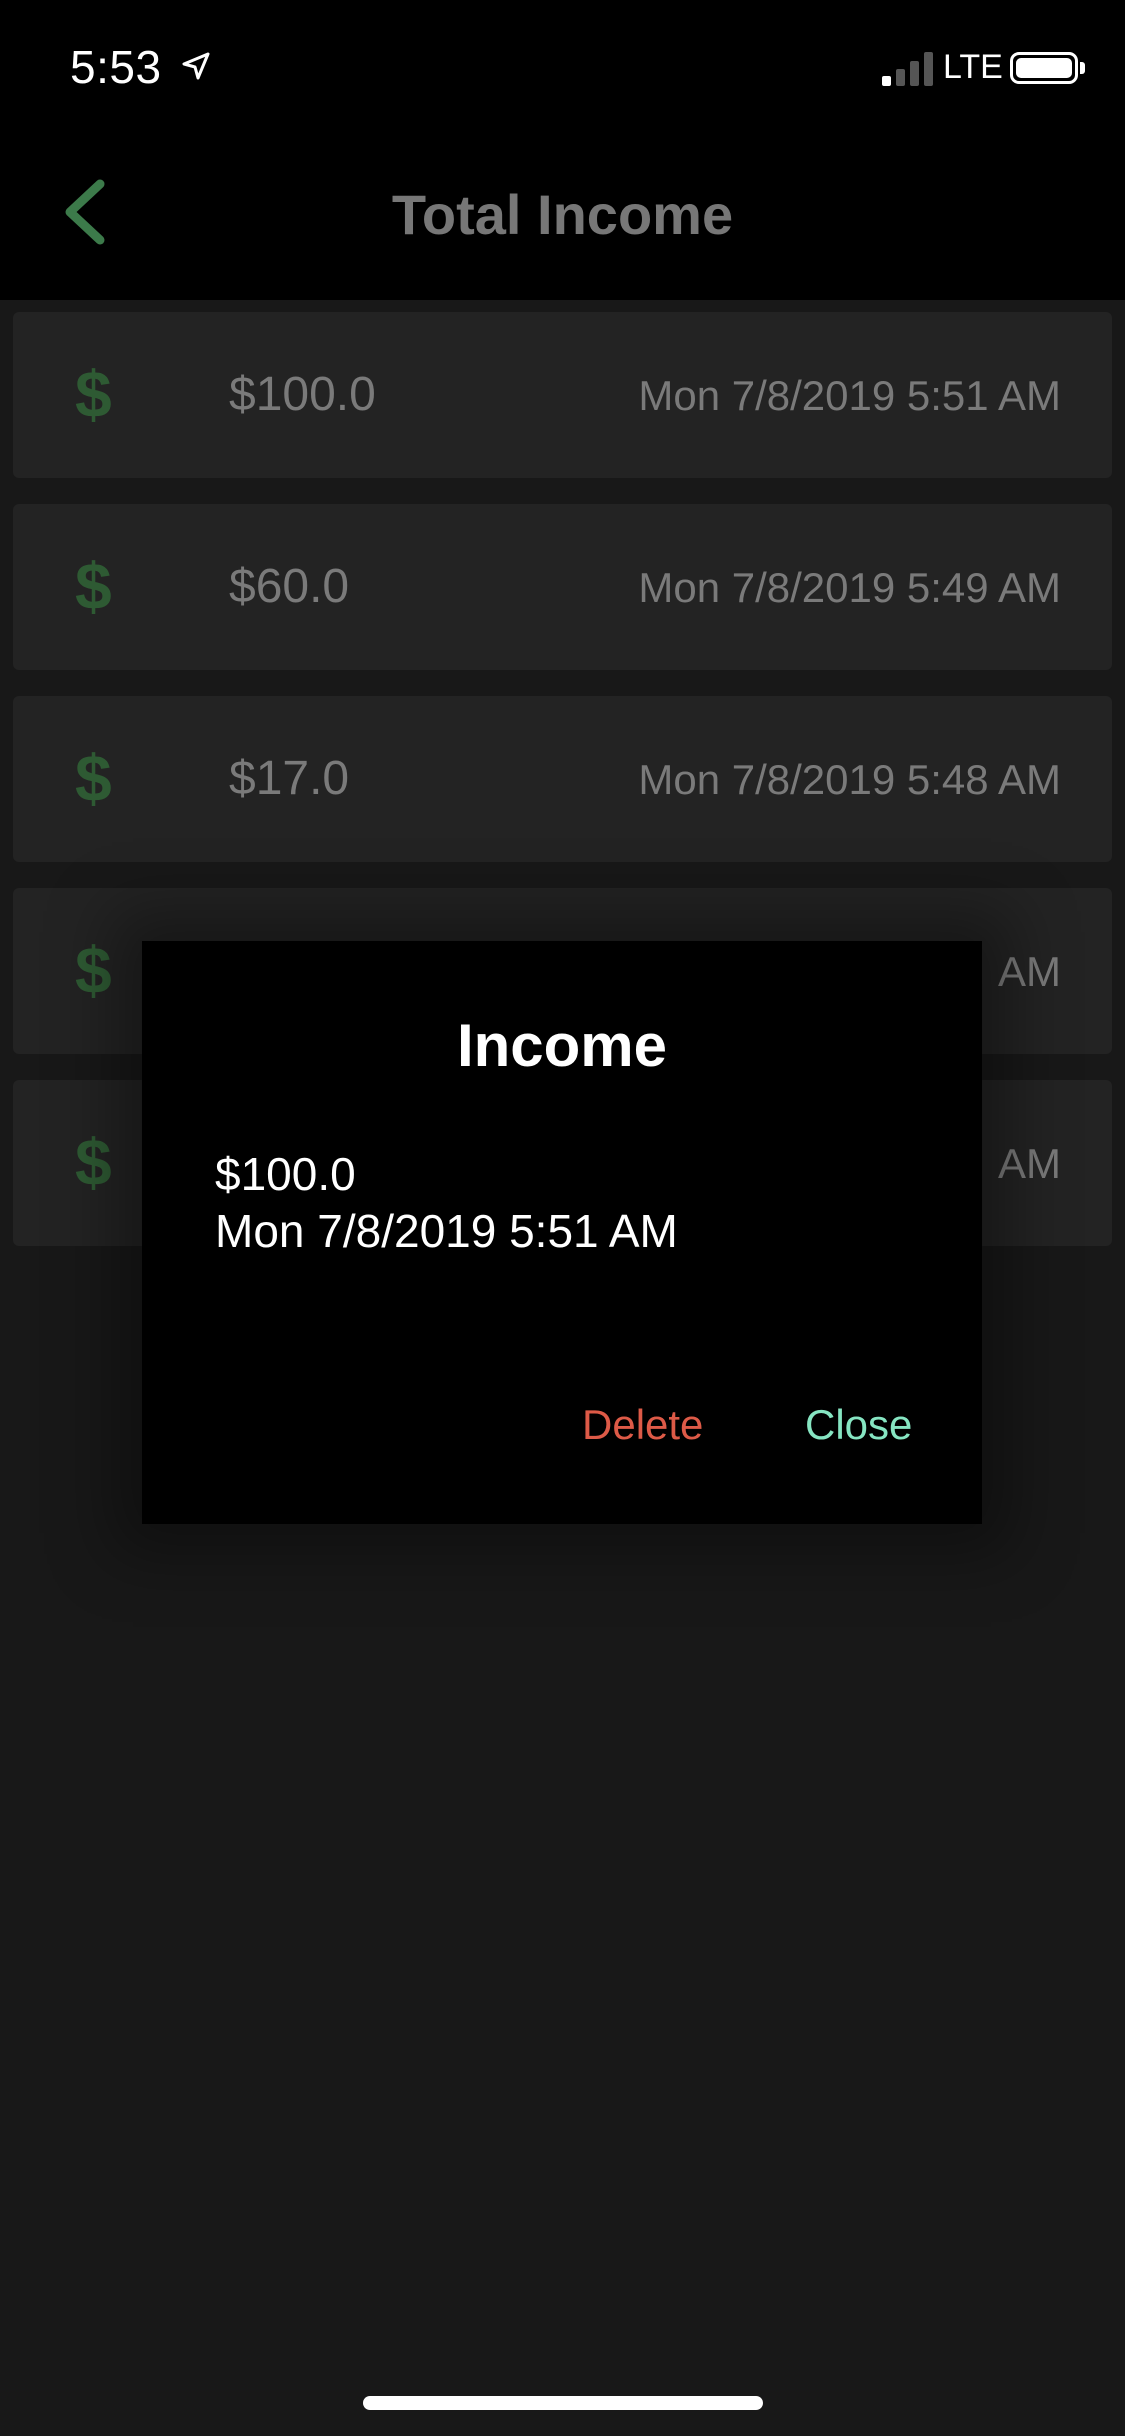 This screenshot has width=1125, height=2436. What do you see at coordinates (563, 2403) in the screenshot?
I see `home-indicator` at bounding box center [563, 2403].